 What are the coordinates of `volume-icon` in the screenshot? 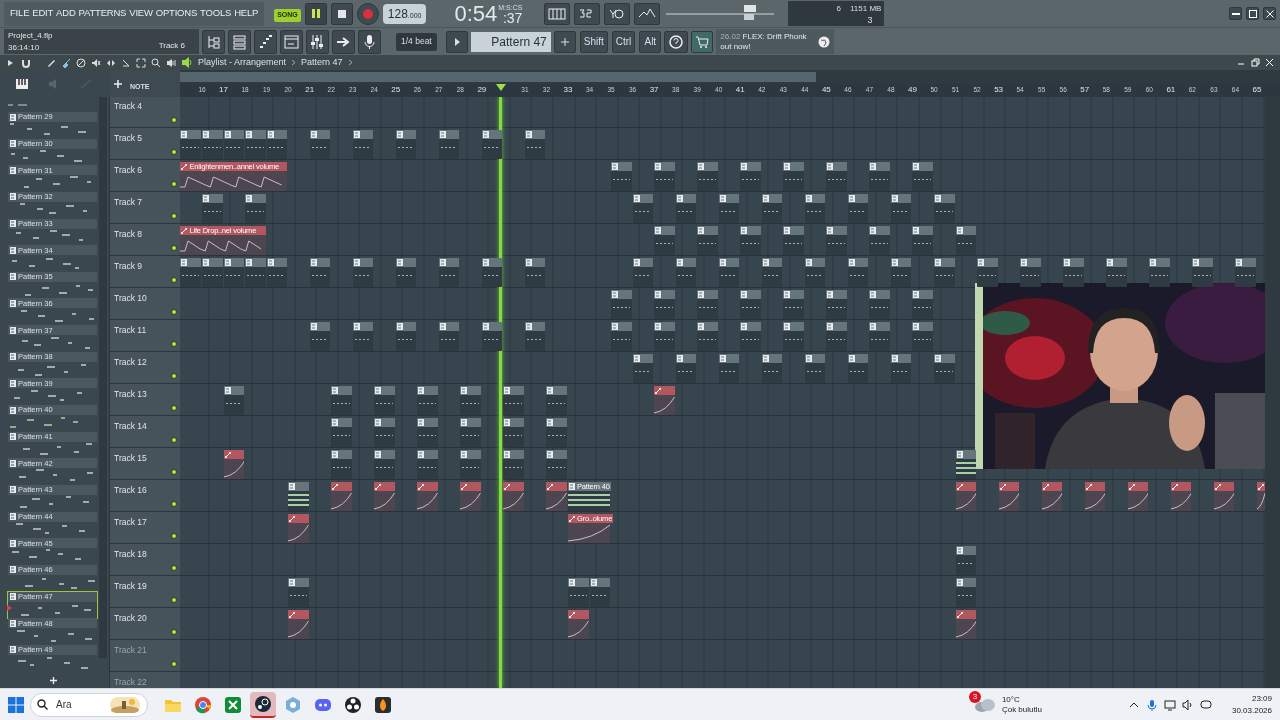 It's located at (1187, 704).